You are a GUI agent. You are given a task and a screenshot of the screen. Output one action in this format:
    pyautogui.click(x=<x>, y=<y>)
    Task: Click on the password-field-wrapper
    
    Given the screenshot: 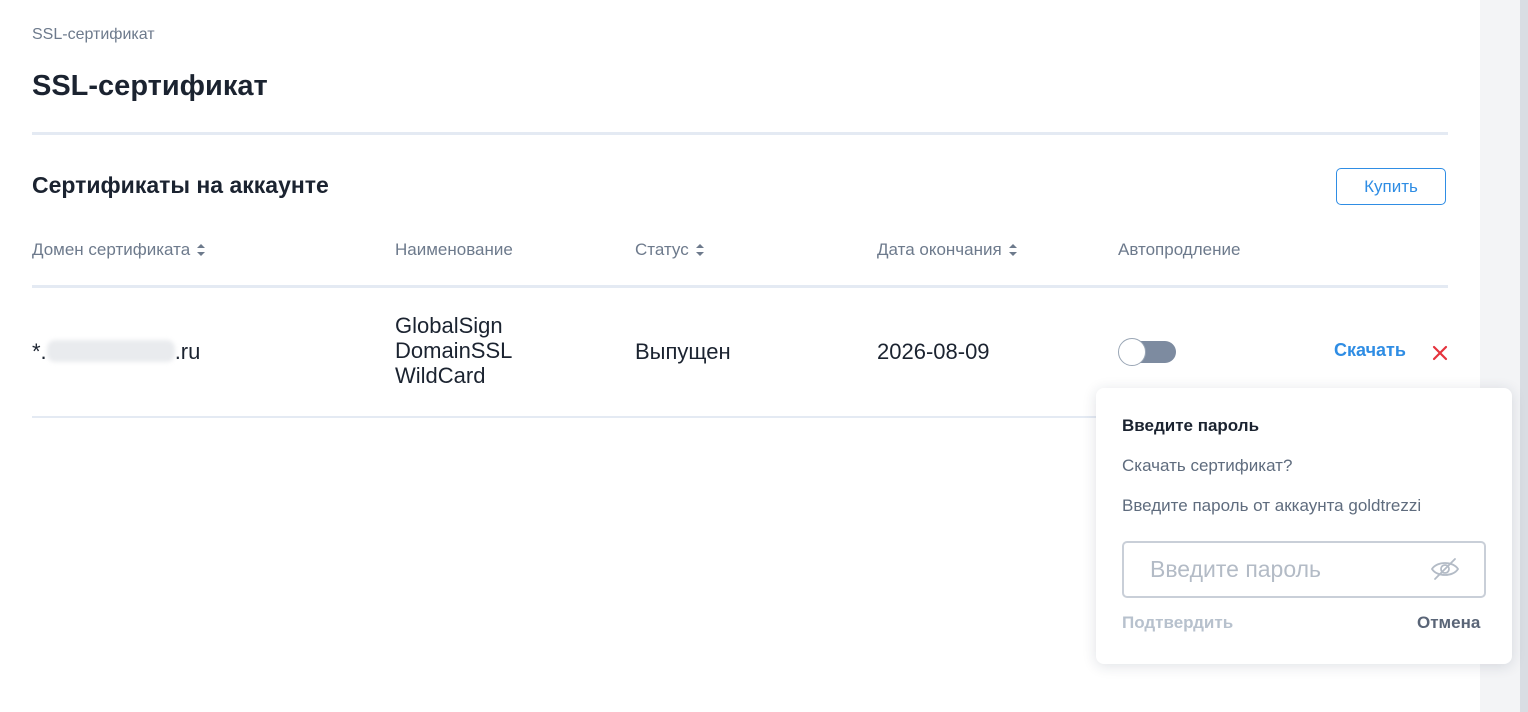 What is the action you would take?
    pyautogui.click(x=1304, y=569)
    